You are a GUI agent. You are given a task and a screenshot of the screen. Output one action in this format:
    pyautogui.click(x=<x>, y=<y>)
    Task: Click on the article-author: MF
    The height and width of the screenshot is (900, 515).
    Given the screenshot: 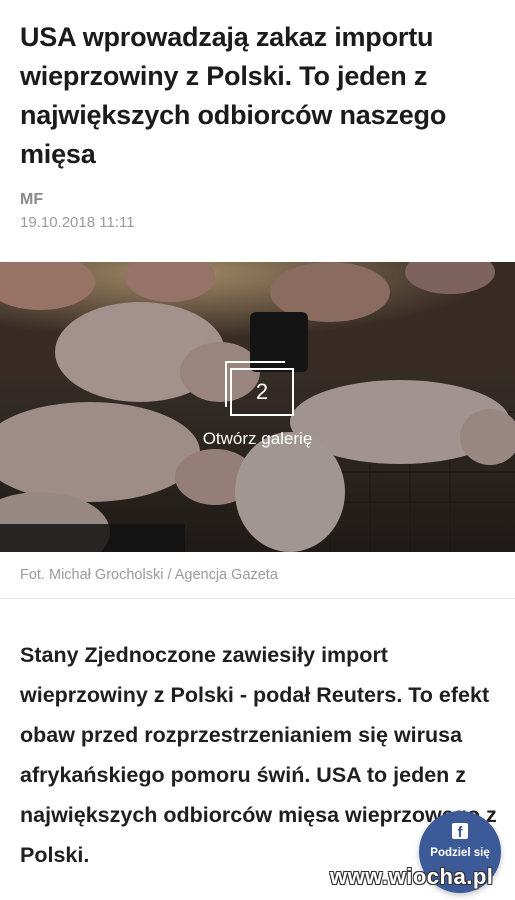 What is the action you would take?
    pyautogui.click(x=31, y=200)
    